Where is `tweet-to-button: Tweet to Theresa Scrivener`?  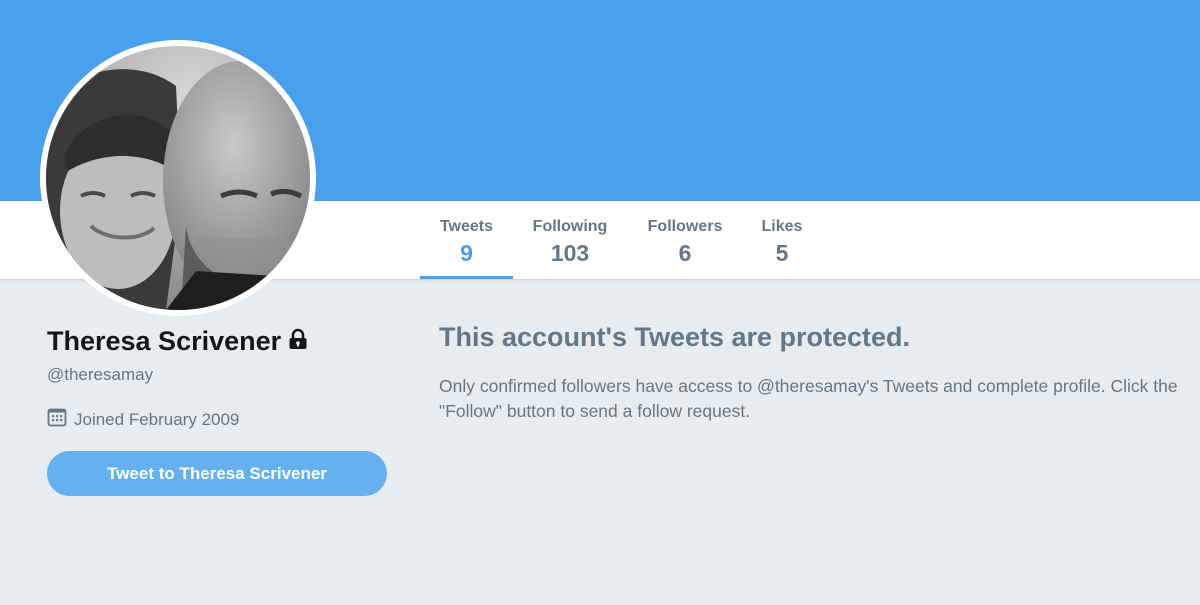 tweet-to-button: Tweet to Theresa Scrivener is located at coordinates (217, 473).